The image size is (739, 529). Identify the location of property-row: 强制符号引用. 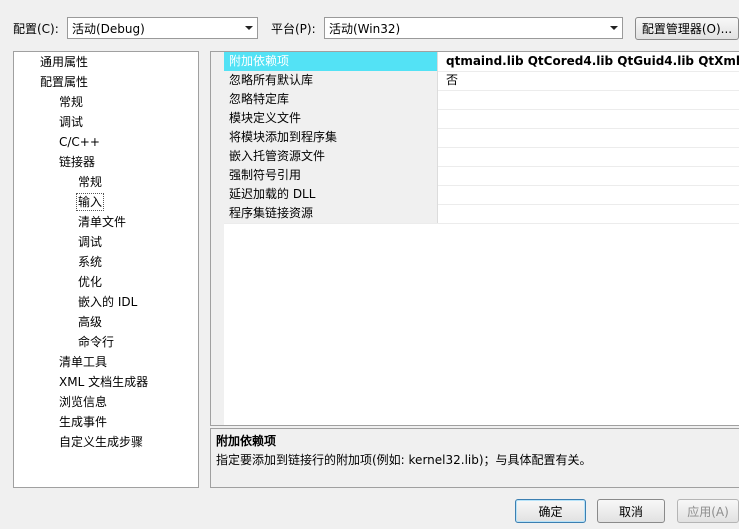
(481, 176).